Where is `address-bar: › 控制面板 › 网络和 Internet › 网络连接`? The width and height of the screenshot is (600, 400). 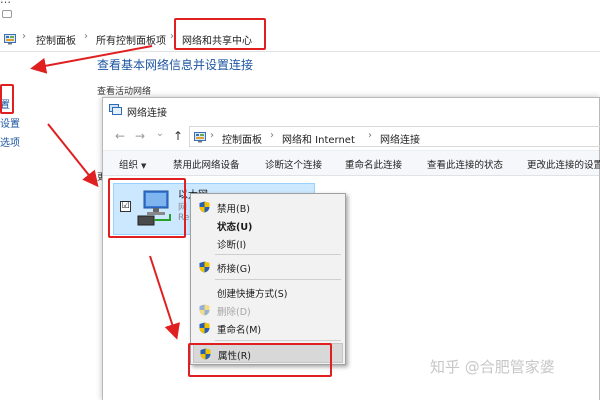
address-bar: › 控制面板 › 网络和 Internet › 网络连接 is located at coordinates (394, 136).